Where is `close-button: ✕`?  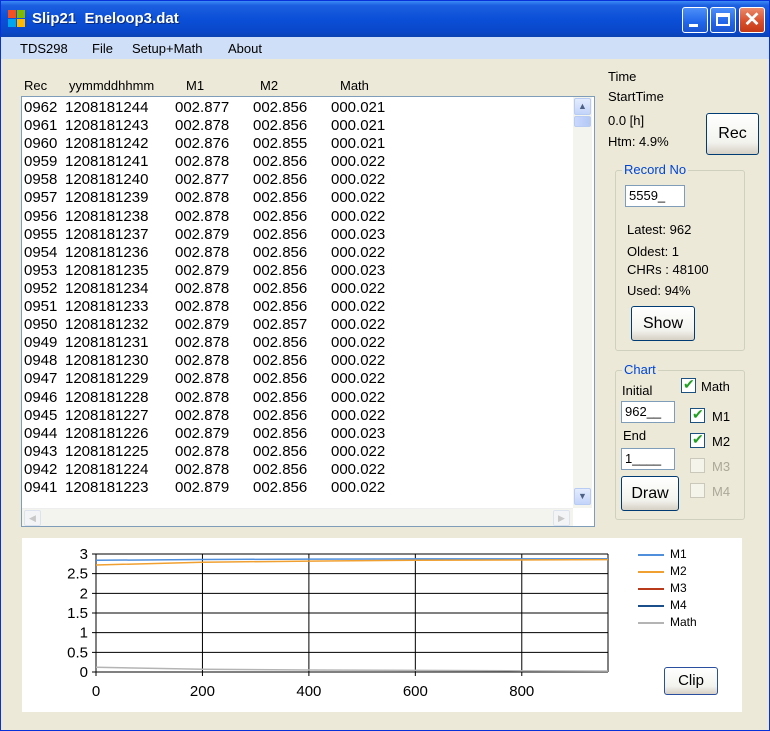 close-button: ✕ is located at coordinates (752, 20).